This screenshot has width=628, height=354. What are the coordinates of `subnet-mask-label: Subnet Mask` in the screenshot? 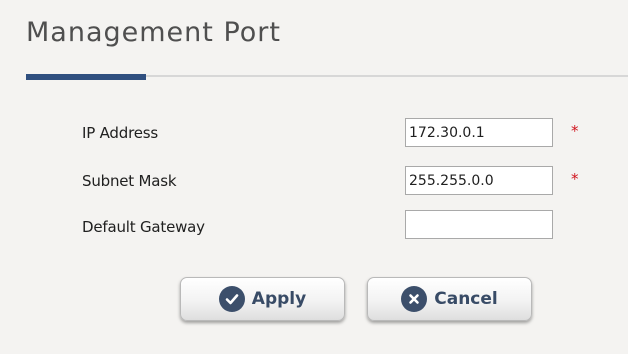 It's located at (129, 181).